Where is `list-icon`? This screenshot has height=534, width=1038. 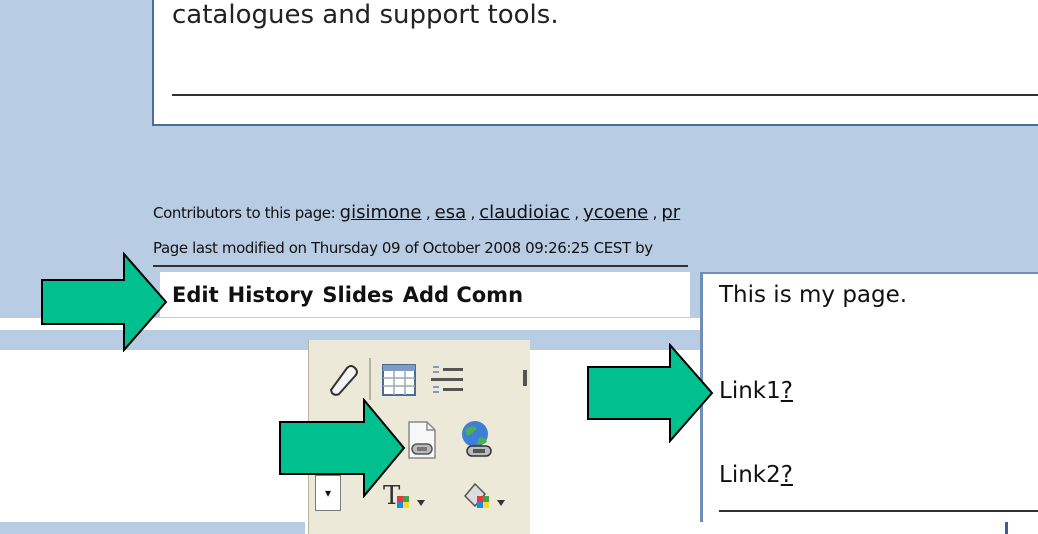
list-icon is located at coordinates (447, 380).